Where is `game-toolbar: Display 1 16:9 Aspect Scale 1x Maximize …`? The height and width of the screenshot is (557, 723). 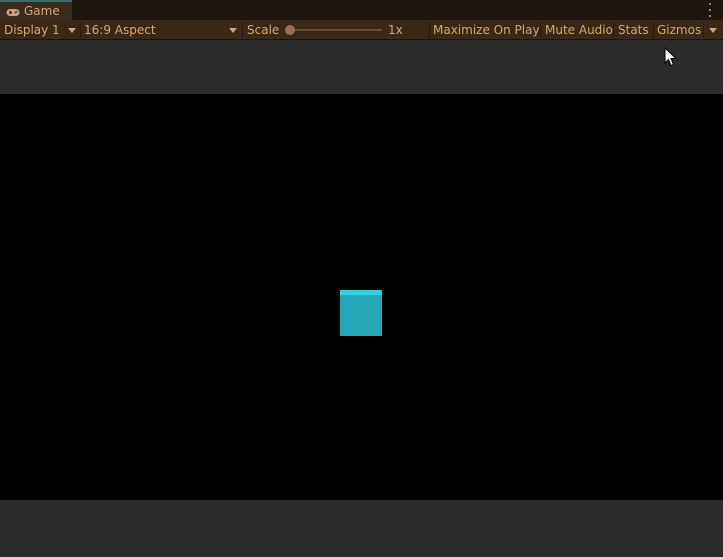
game-toolbar: Display 1 16:9 Aspect Scale 1x Maximize … is located at coordinates (361, 30).